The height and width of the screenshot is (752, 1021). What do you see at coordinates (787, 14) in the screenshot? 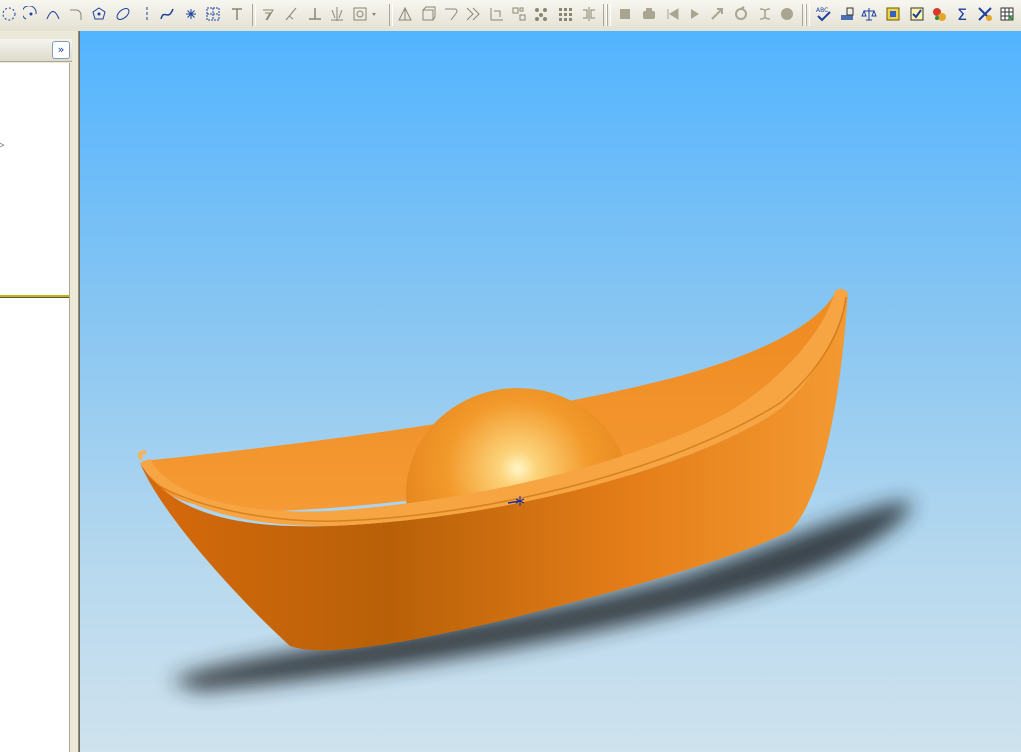
I see `capture-icon` at bounding box center [787, 14].